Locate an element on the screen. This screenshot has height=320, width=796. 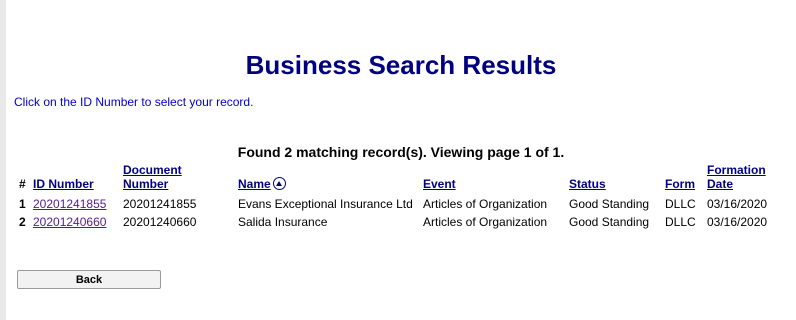
sort-ascending-icon is located at coordinates (279, 183).